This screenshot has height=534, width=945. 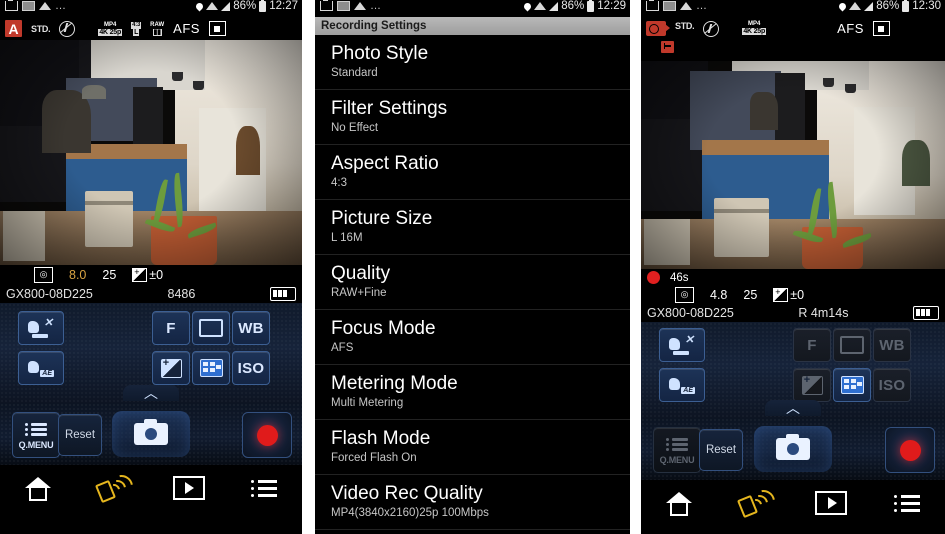 I want to click on shooting-mode-badge: A, so click(x=13, y=28).